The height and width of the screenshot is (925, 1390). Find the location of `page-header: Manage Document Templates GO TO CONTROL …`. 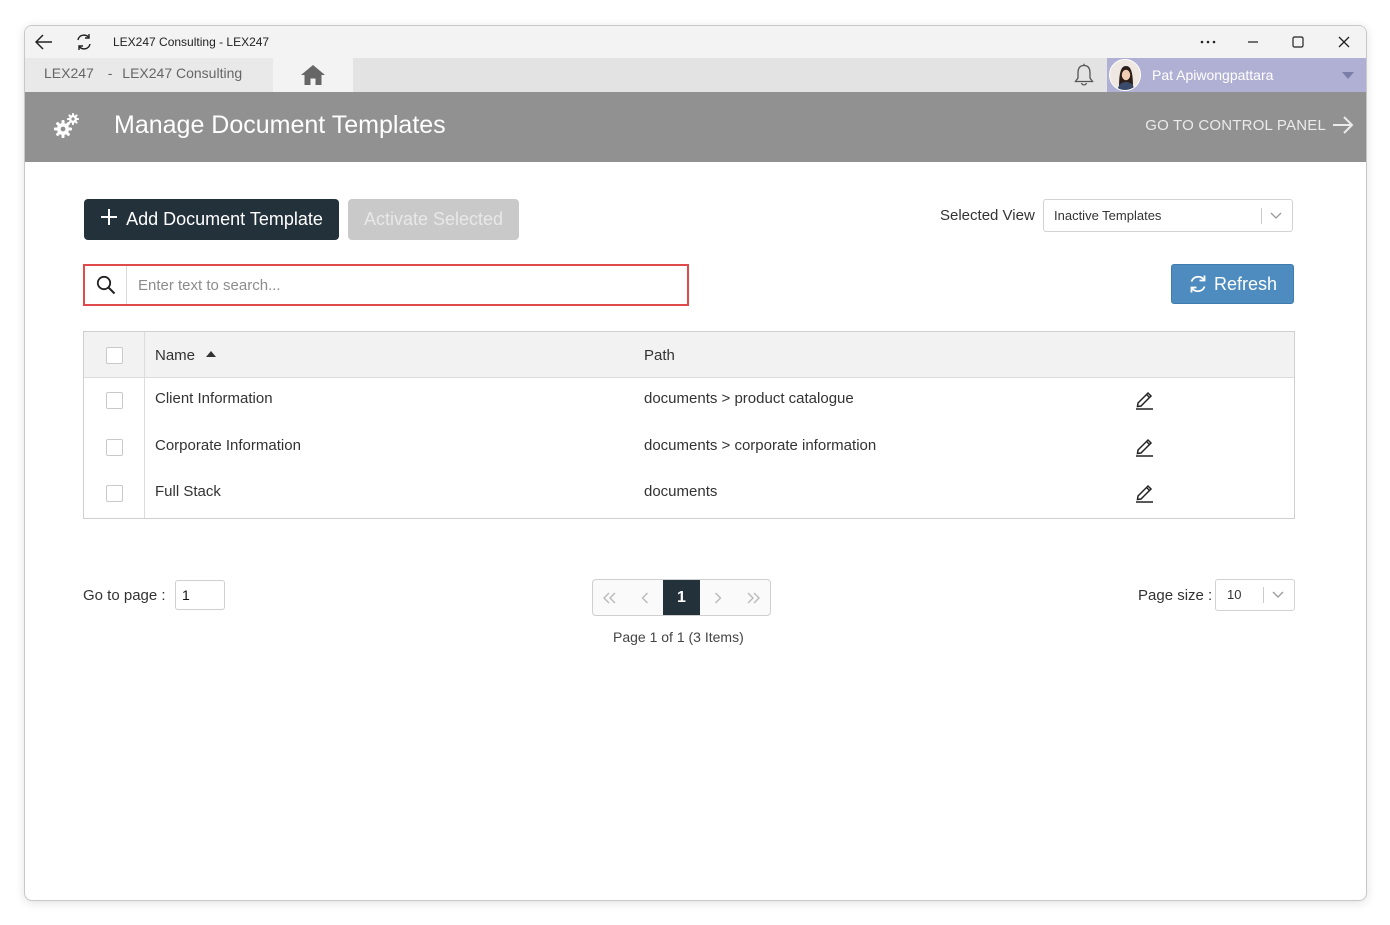

page-header: Manage Document Templates GO TO CONTROL … is located at coordinates (695, 127).